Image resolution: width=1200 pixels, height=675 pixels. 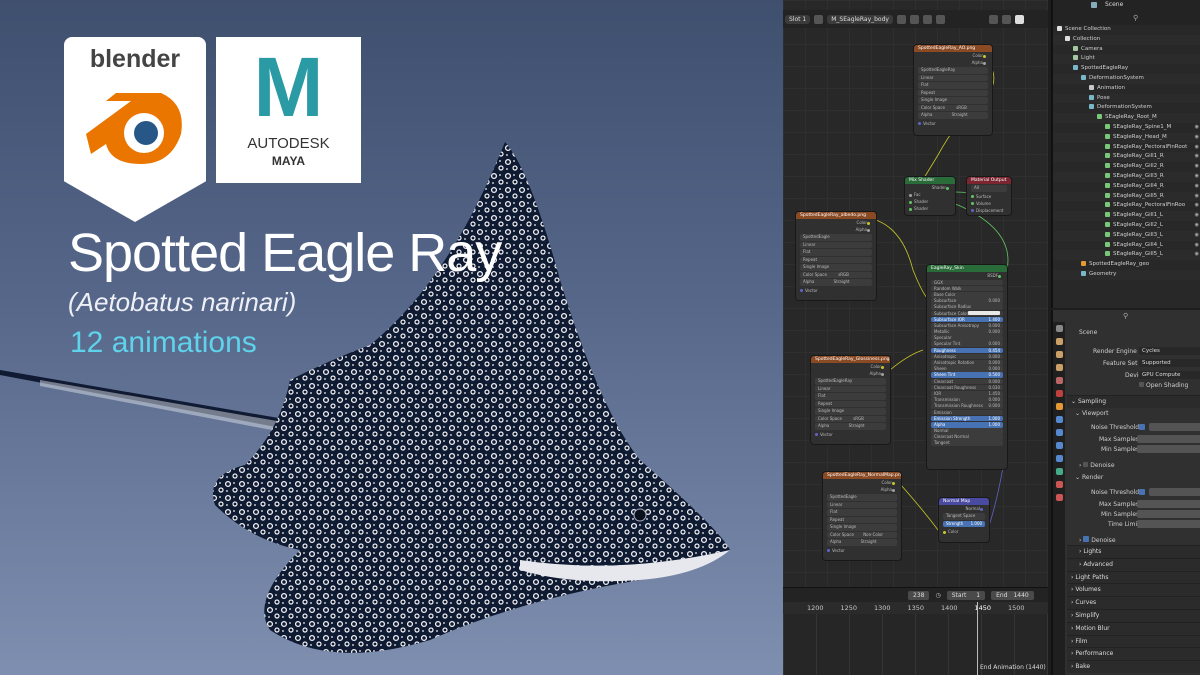 I want to click on outliner-item-armature: SpottedEagleRay, so click(x=1126, y=69).